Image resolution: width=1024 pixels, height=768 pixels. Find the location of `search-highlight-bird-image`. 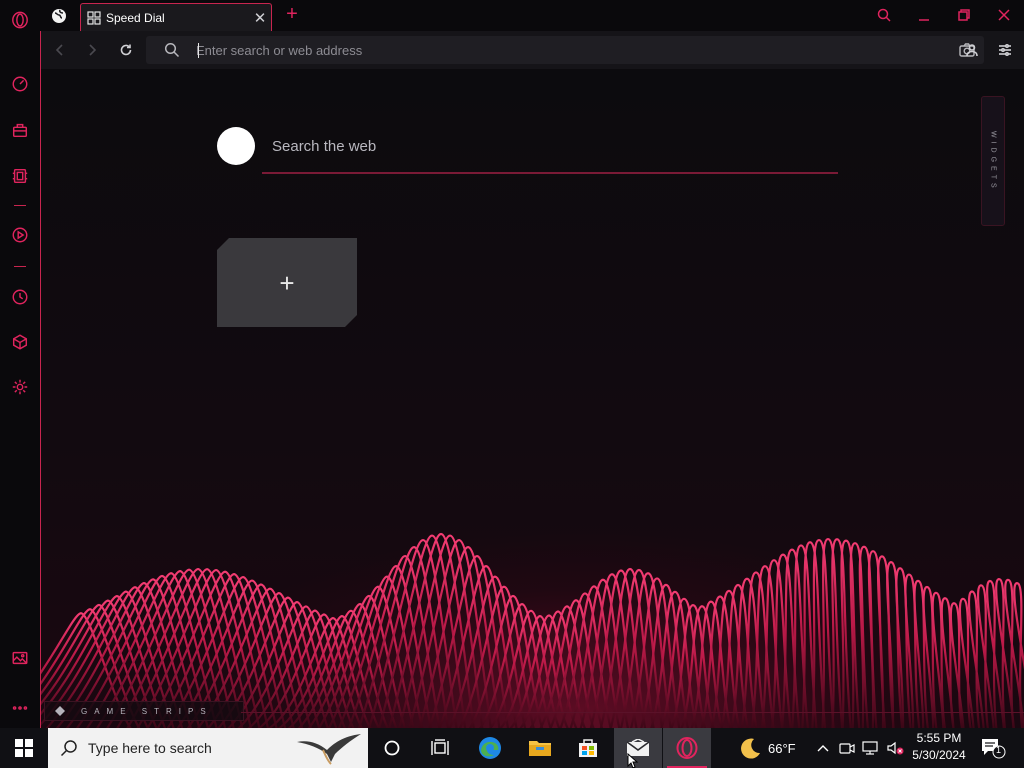

search-highlight-bird-image is located at coordinates (329, 749).